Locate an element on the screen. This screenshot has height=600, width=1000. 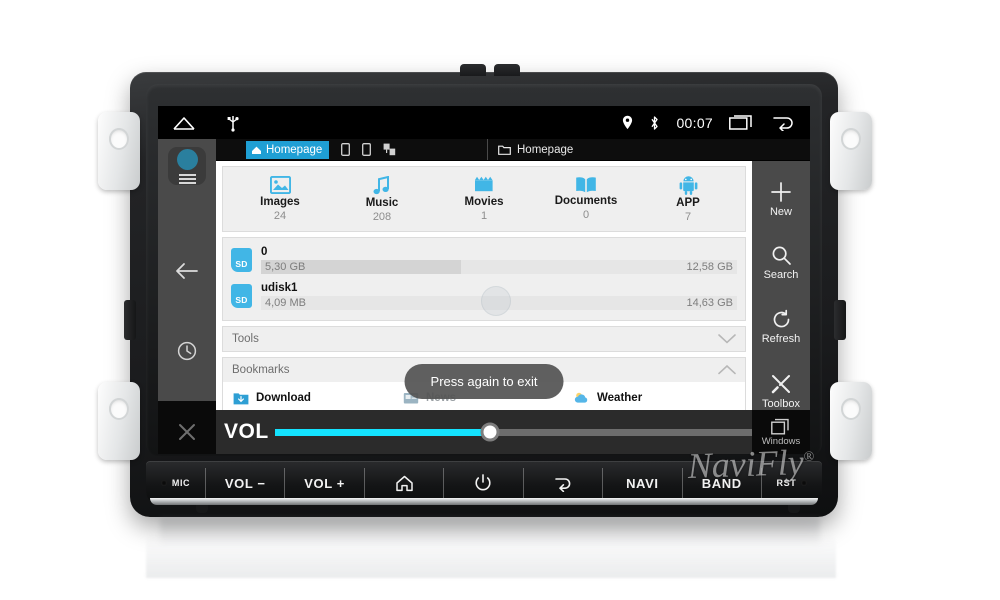
status-bar-clock: 00:07 is located at coordinates (694, 122).